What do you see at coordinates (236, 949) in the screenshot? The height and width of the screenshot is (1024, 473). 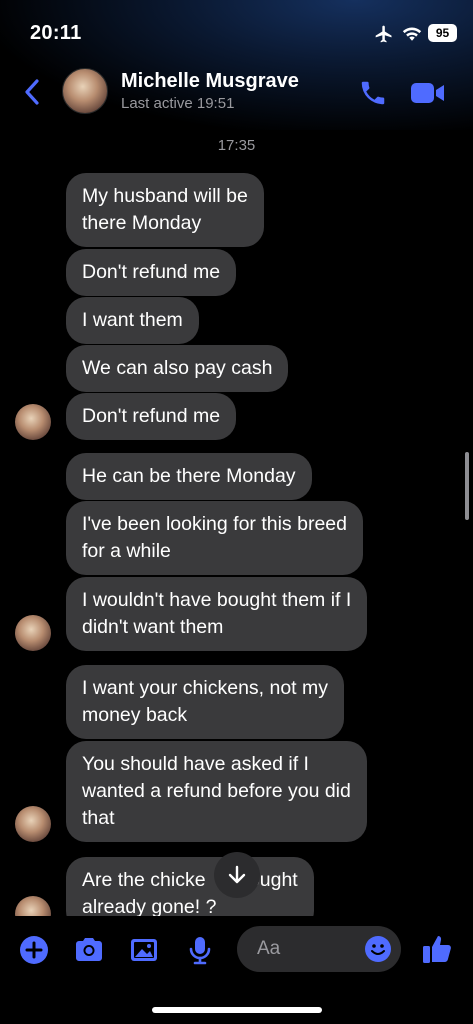 I see `message-composer` at bounding box center [236, 949].